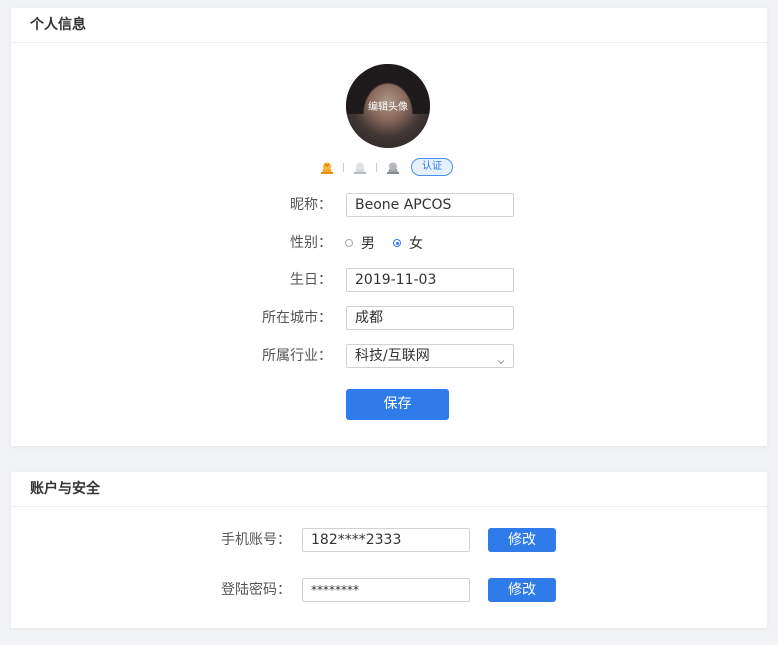 The image size is (778, 645). I want to click on phone-field: 182****2333, so click(386, 540).